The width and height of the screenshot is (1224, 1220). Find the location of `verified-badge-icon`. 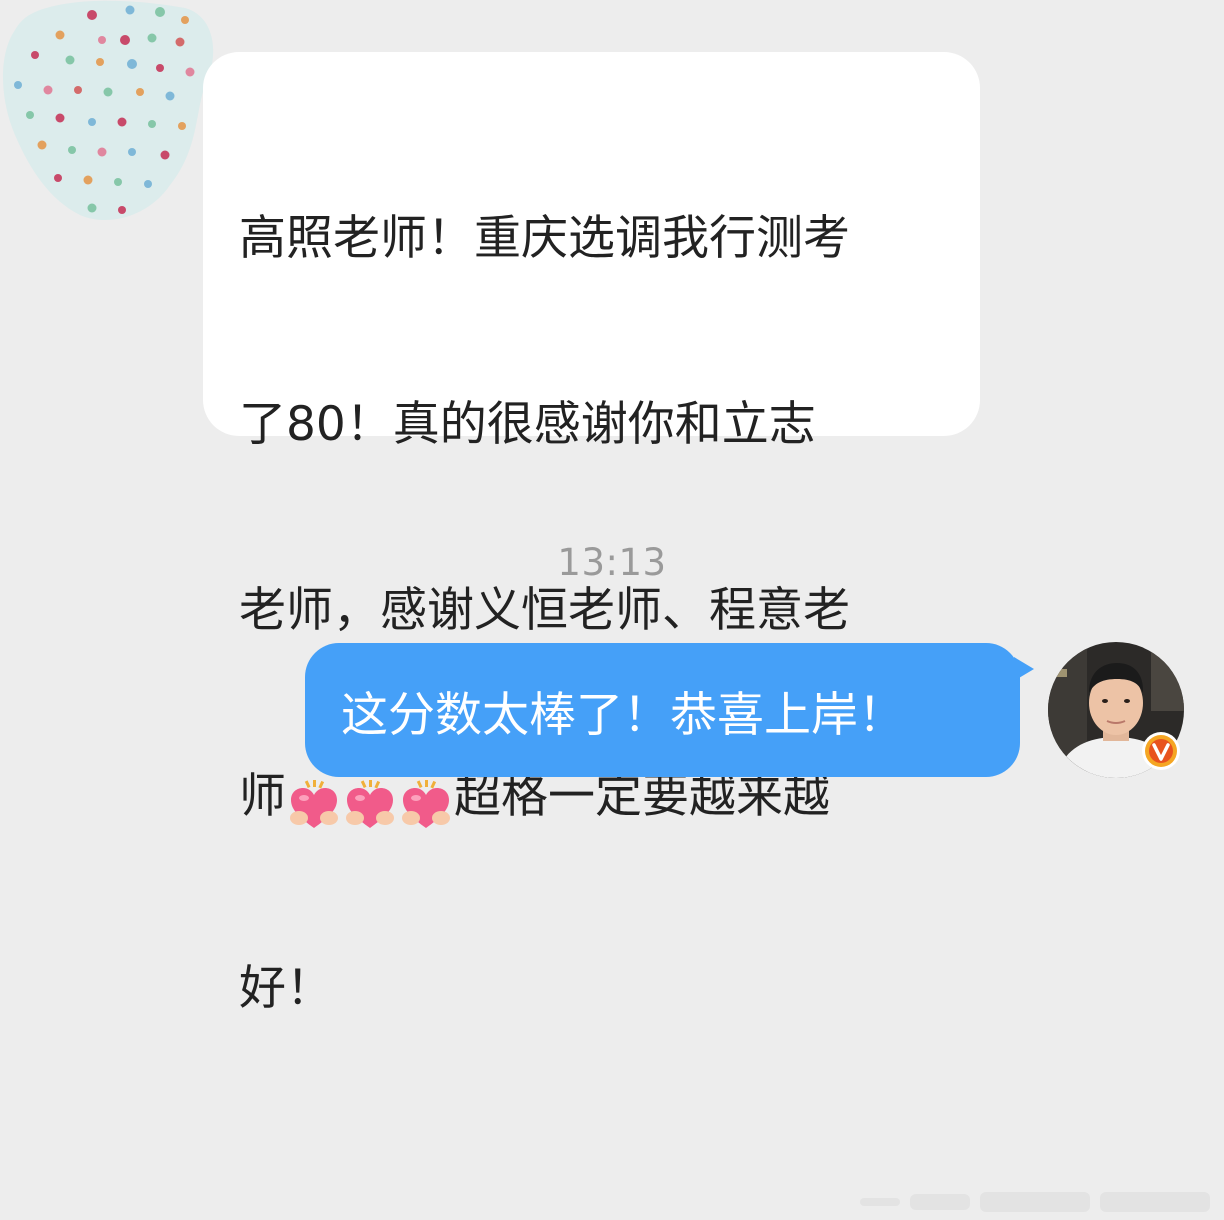

verified-badge-icon is located at coordinates (1161, 751).